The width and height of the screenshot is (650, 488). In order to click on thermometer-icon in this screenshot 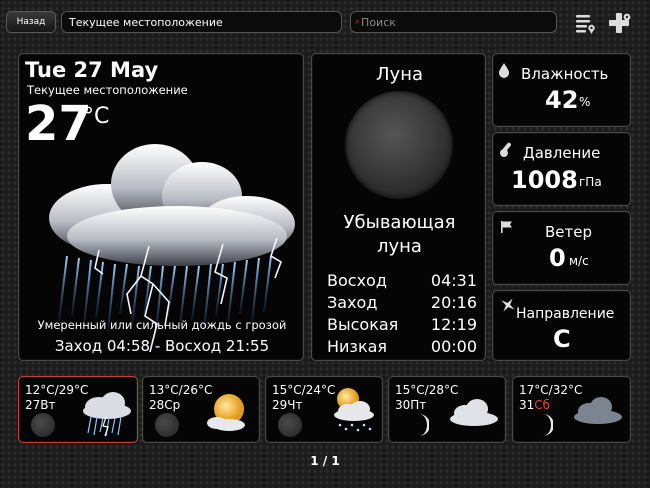, I will do `click(505, 149)`.